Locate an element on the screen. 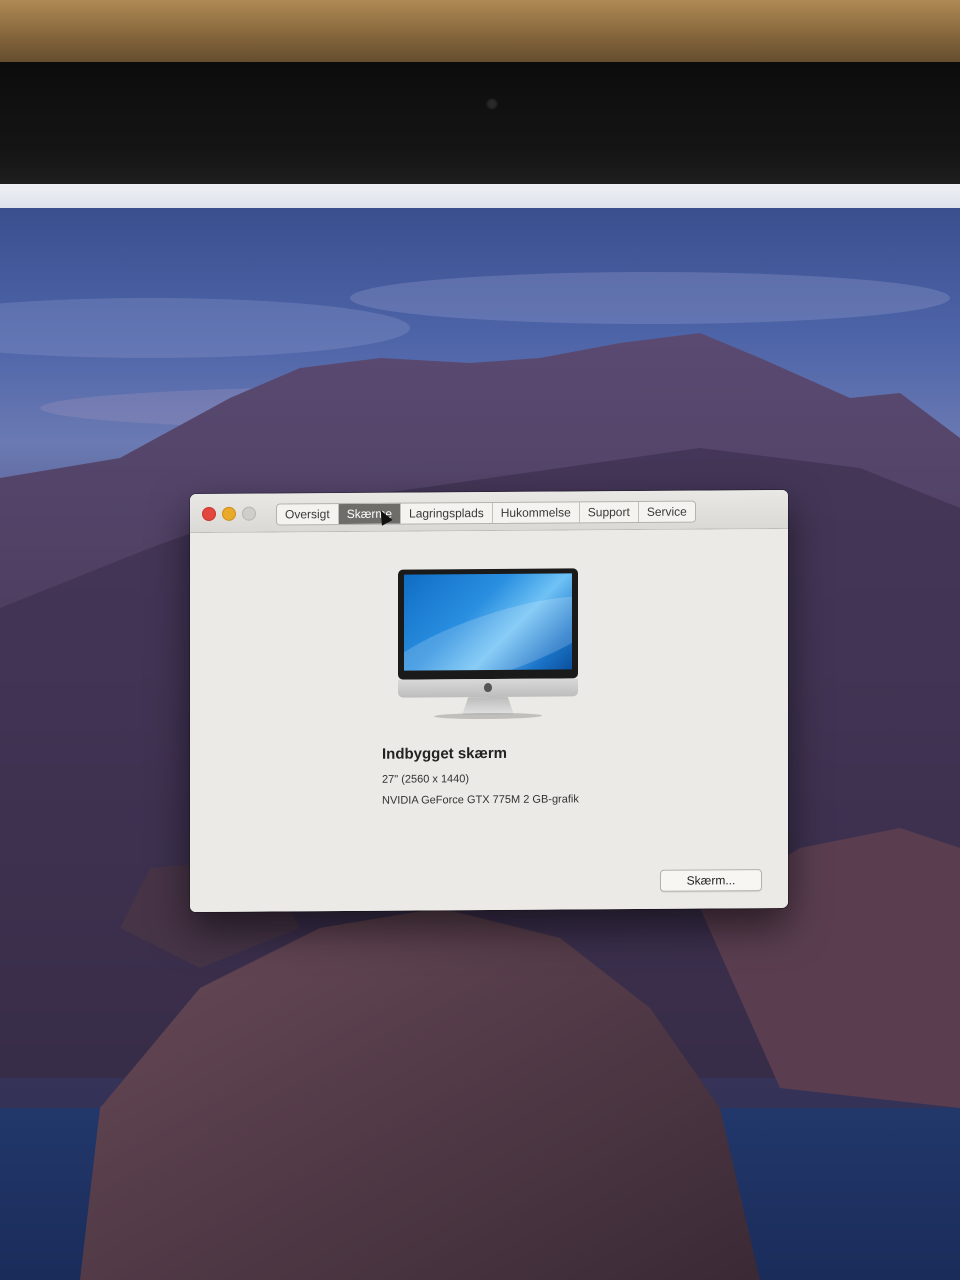 This screenshot has height=1280, width=960. monitor-bezel is located at coordinates (480, 127).